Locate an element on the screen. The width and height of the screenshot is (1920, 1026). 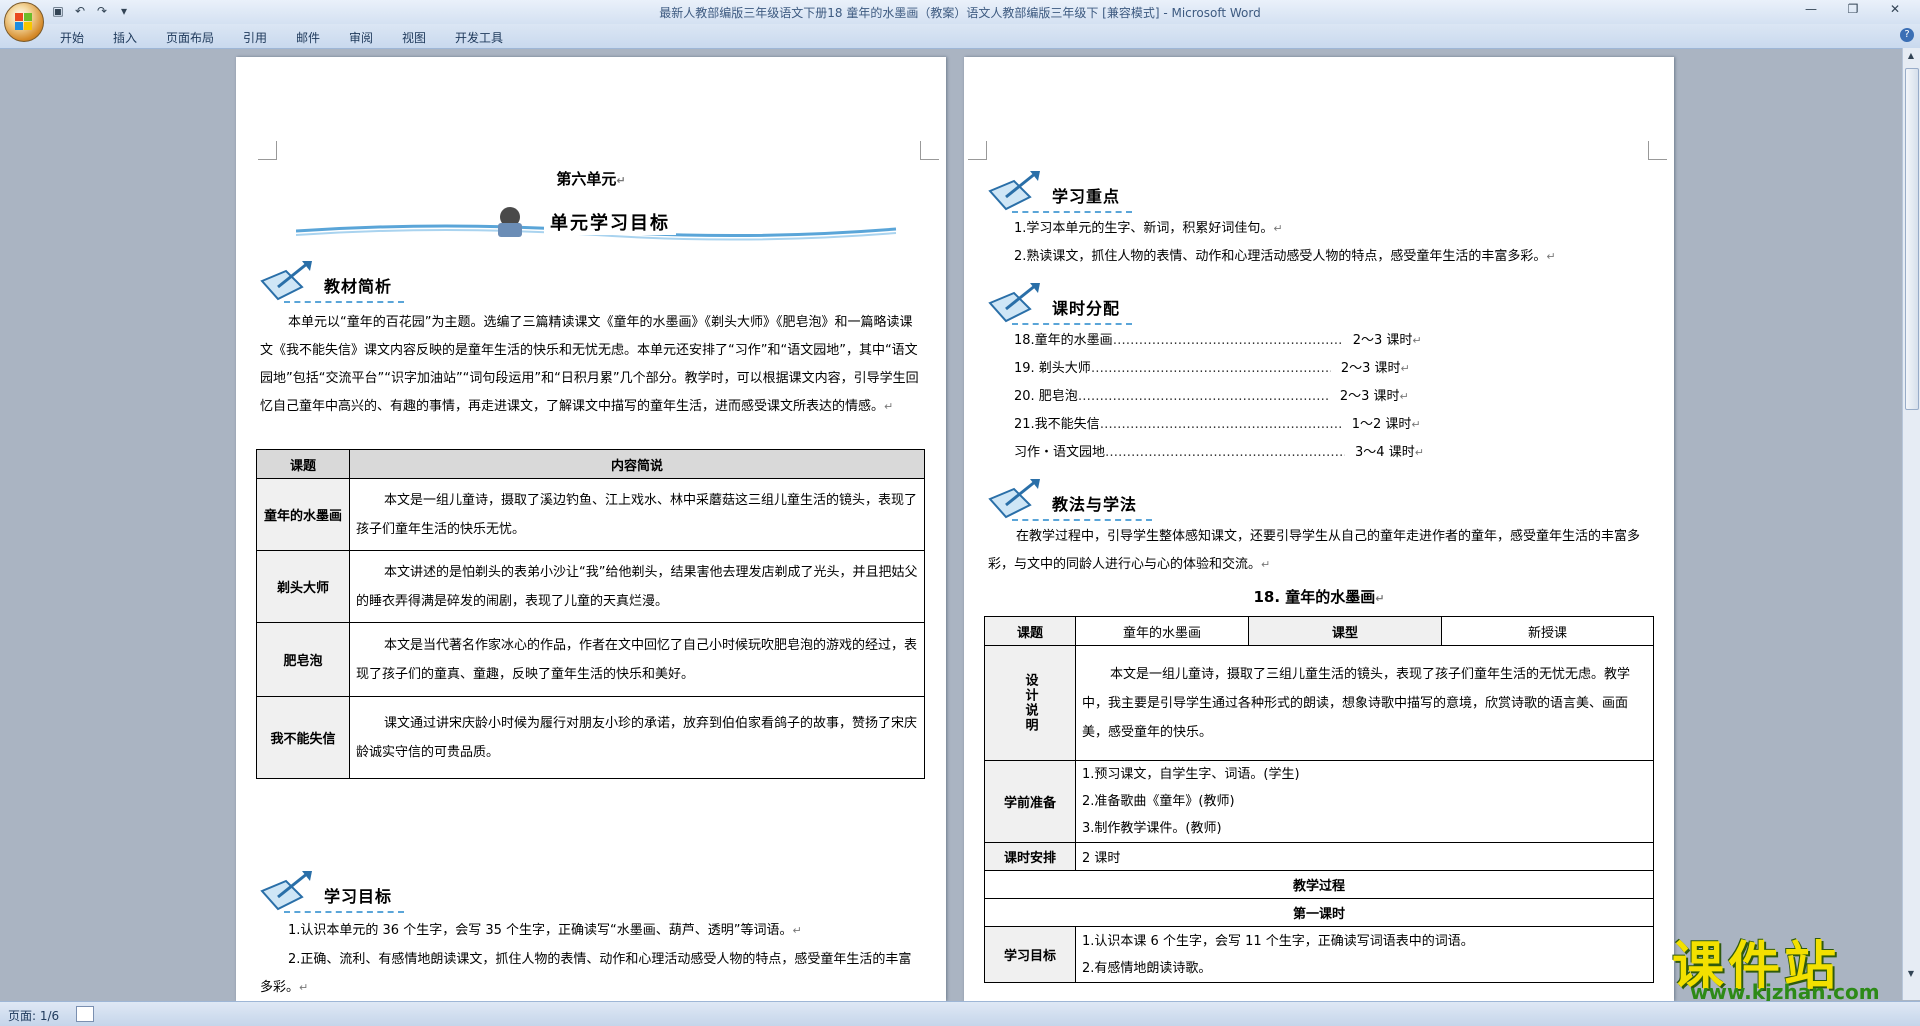
schedule-label: 课时安排 is located at coordinates (1030, 856).